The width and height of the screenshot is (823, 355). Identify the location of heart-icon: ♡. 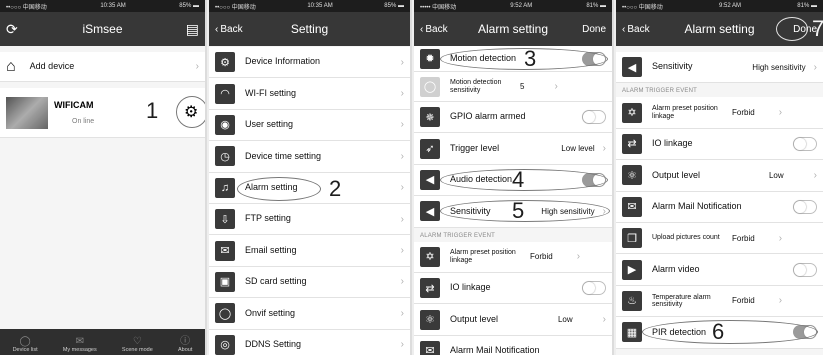
(137, 341).